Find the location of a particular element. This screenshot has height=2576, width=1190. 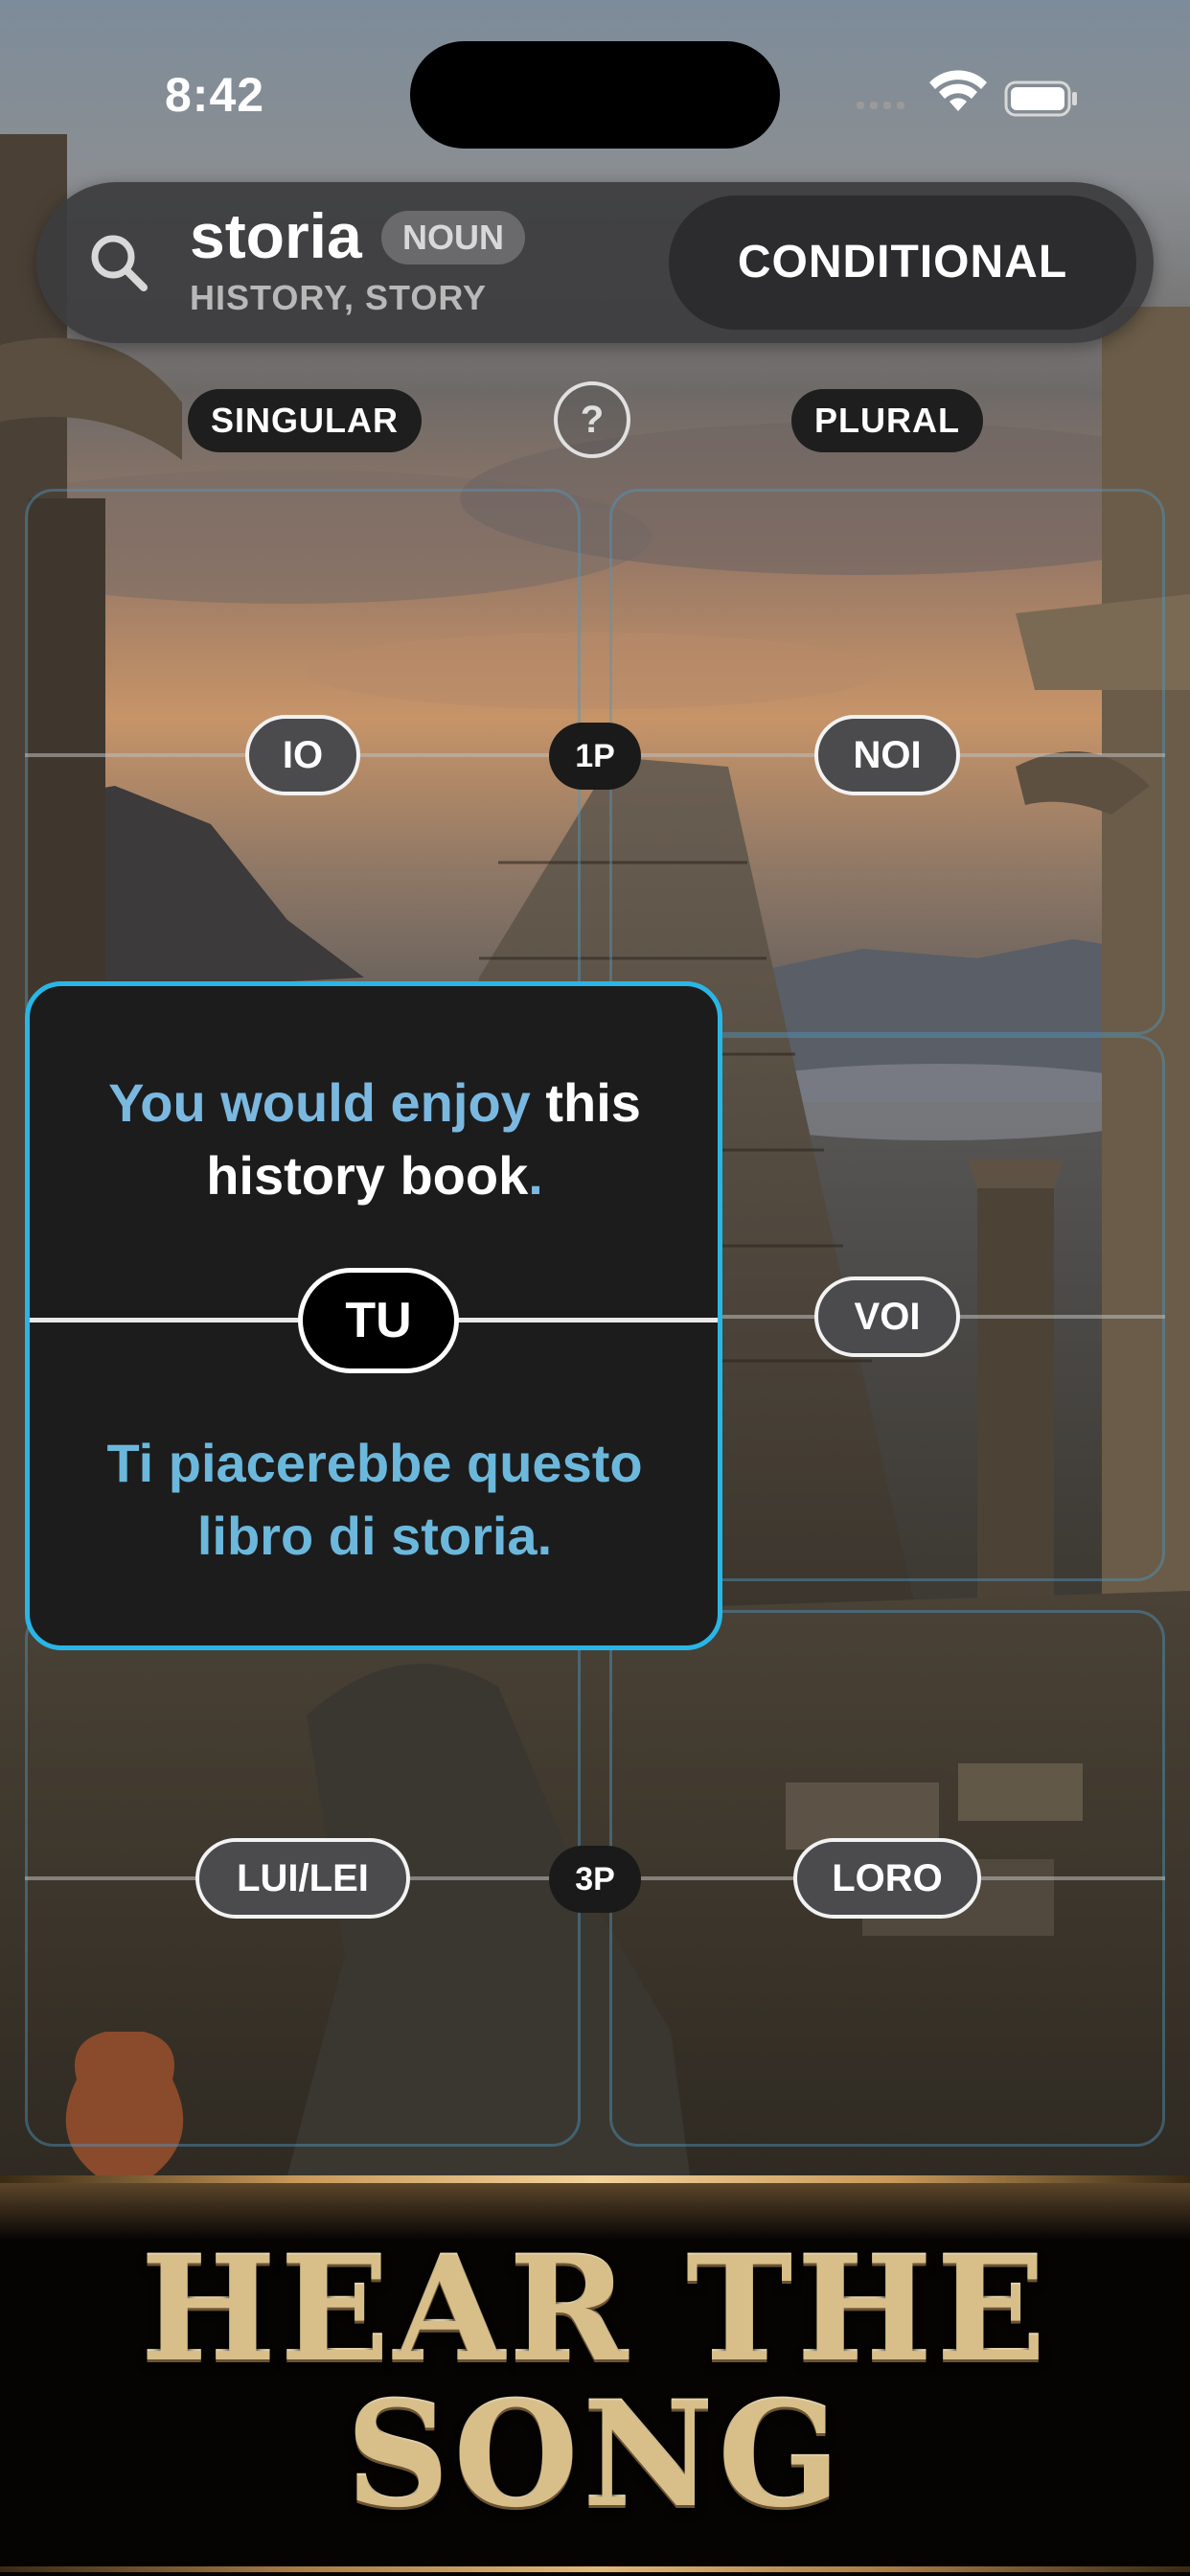

dynamic-island is located at coordinates (595, 95).